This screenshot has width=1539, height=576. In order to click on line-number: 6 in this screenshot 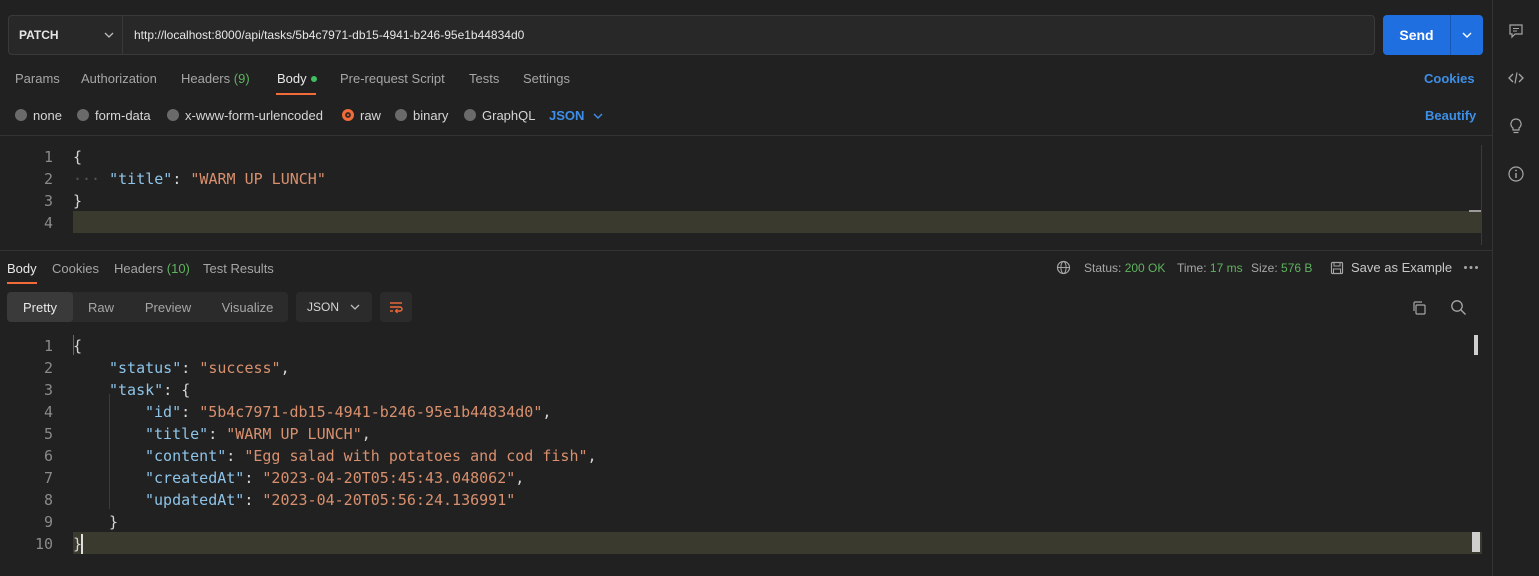, I will do `click(48, 456)`.